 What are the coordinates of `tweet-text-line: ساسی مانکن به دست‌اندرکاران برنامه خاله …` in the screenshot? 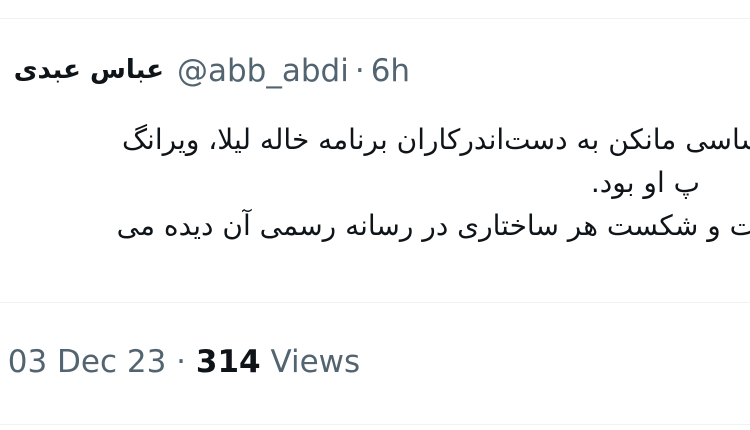 It's located at (435, 139).